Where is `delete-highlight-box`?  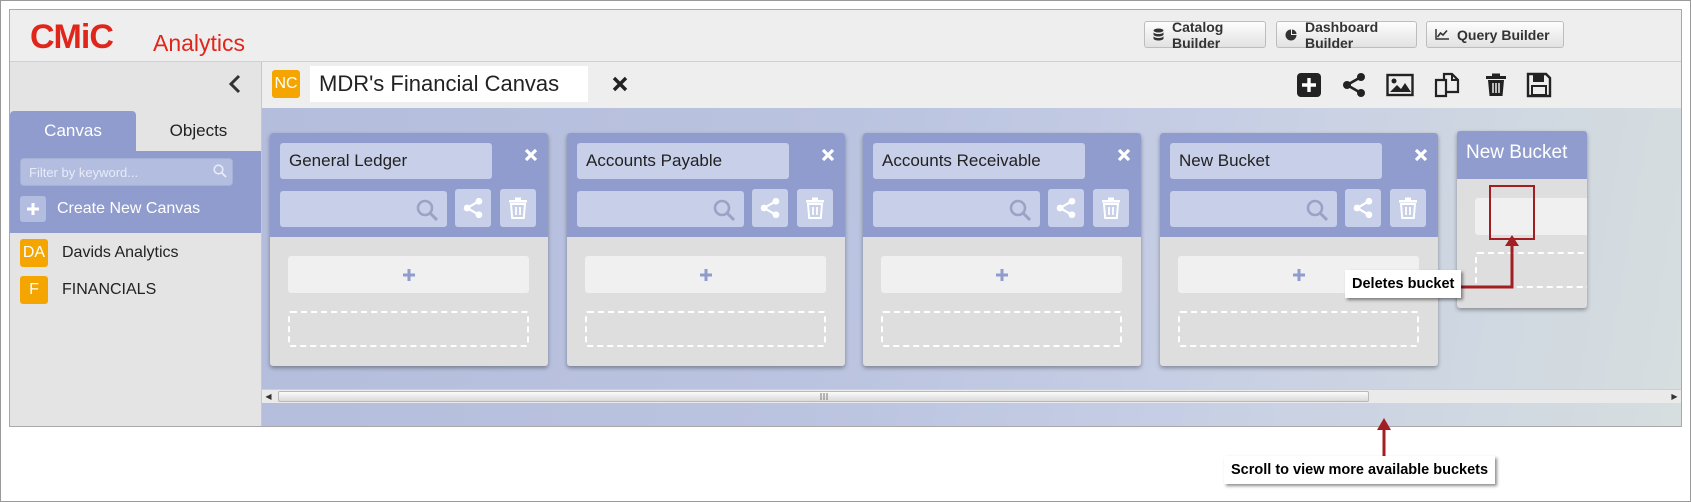
delete-highlight-box is located at coordinates (1512, 212).